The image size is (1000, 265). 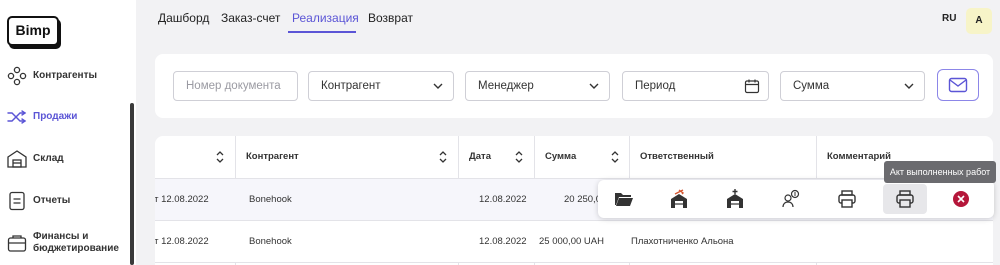 I want to click on row-amount: 25 000,00 UAH, so click(x=571, y=241).